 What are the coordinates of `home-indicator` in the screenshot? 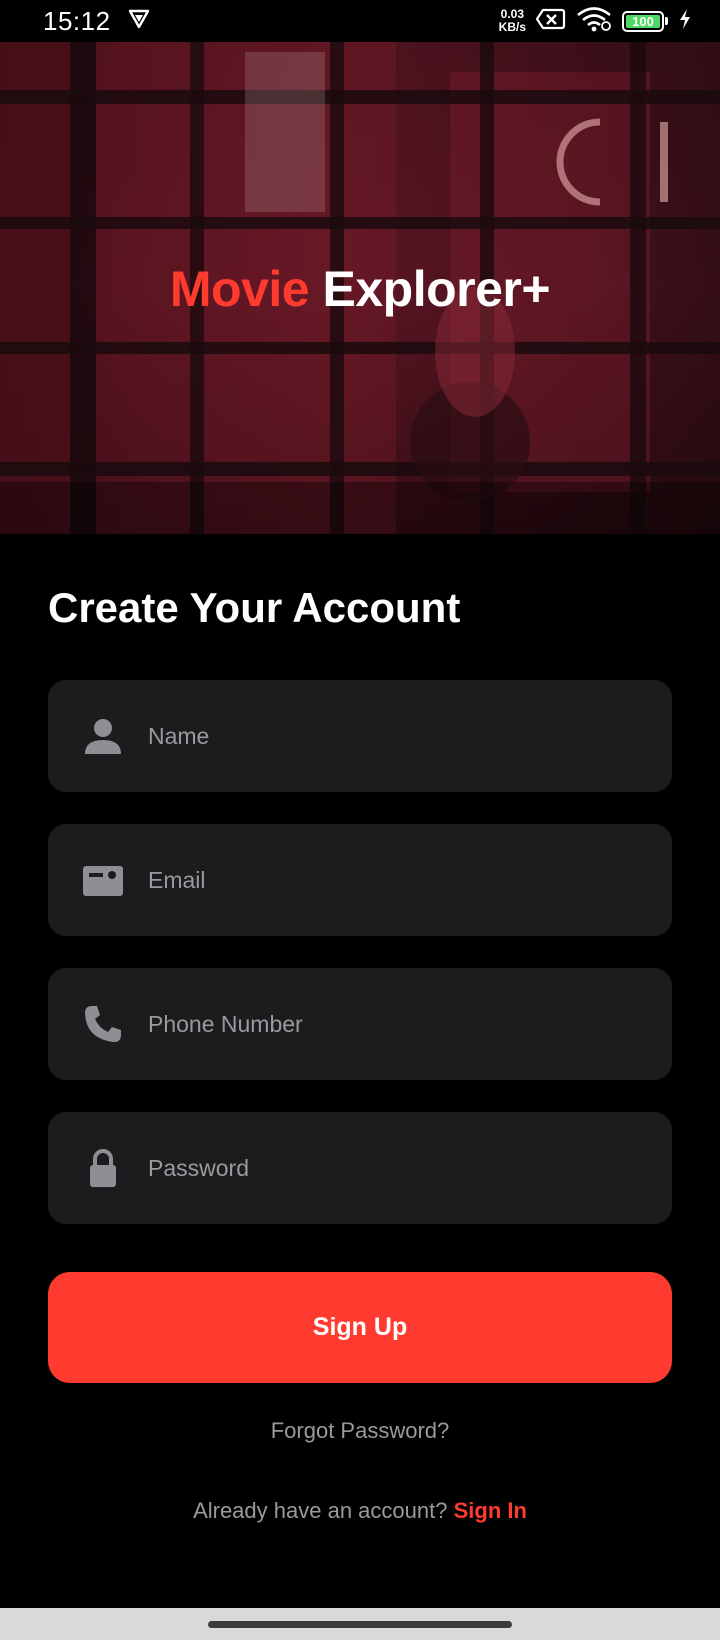 It's located at (360, 1624).